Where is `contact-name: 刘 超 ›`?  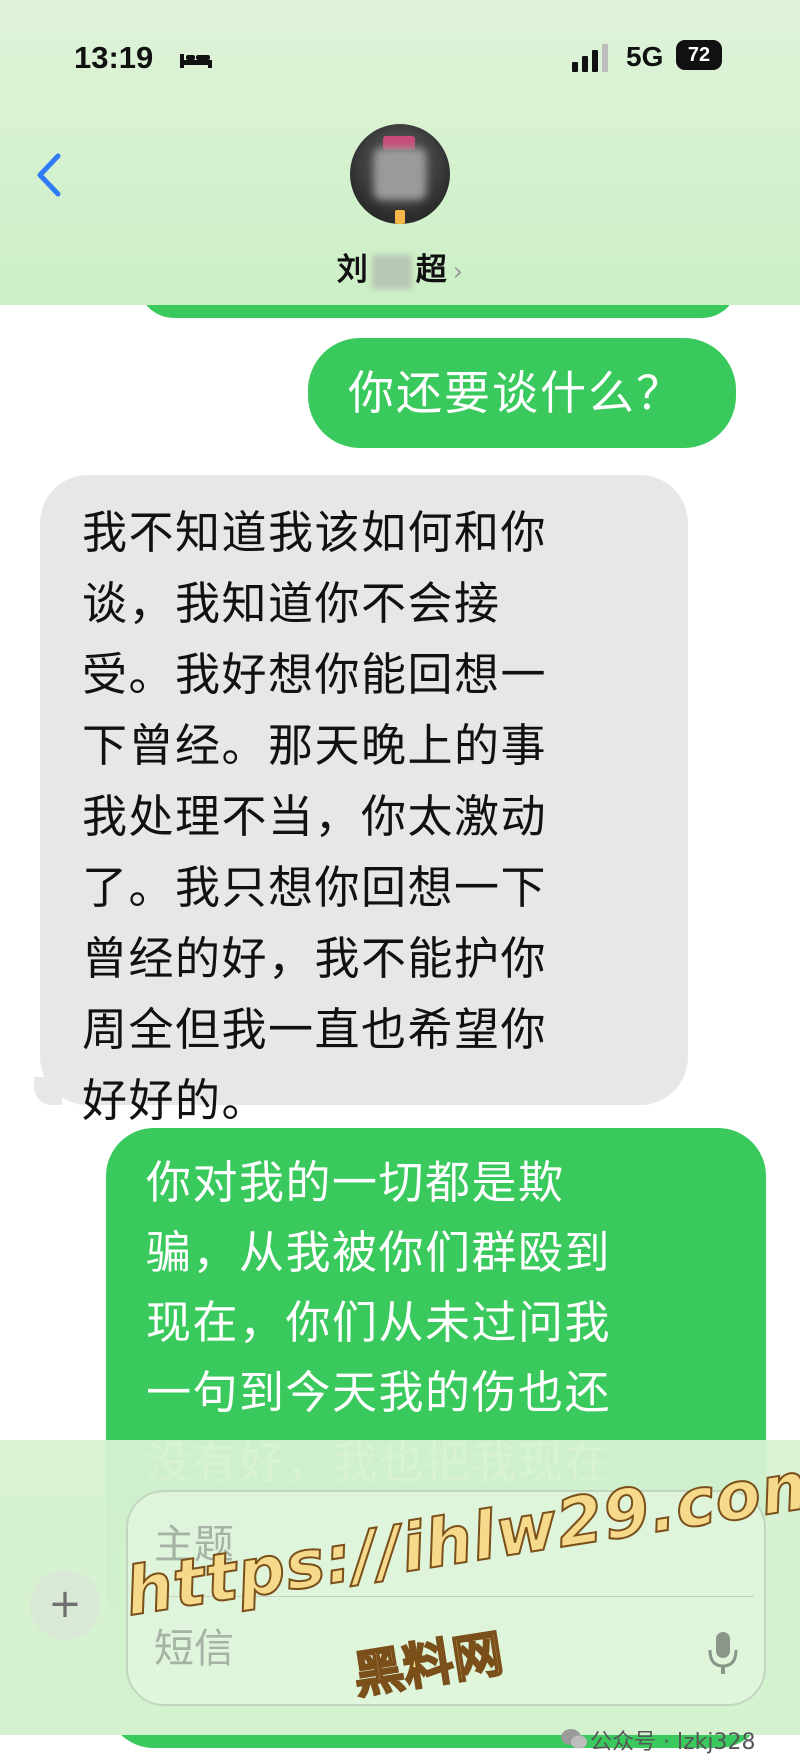
contact-name: 刘 超 › is located at coordinates (400, 266).